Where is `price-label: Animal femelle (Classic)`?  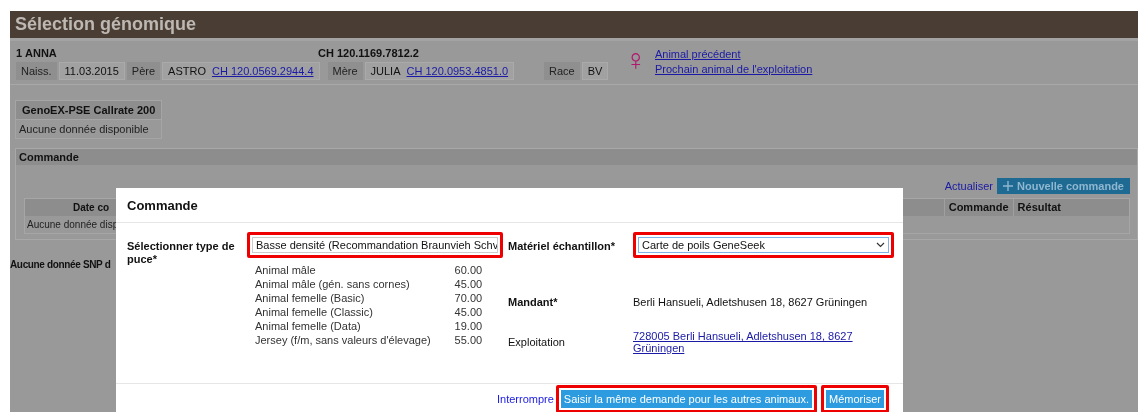 price-label: Animal femelle (Classic) is located at coordinates (314, 312).